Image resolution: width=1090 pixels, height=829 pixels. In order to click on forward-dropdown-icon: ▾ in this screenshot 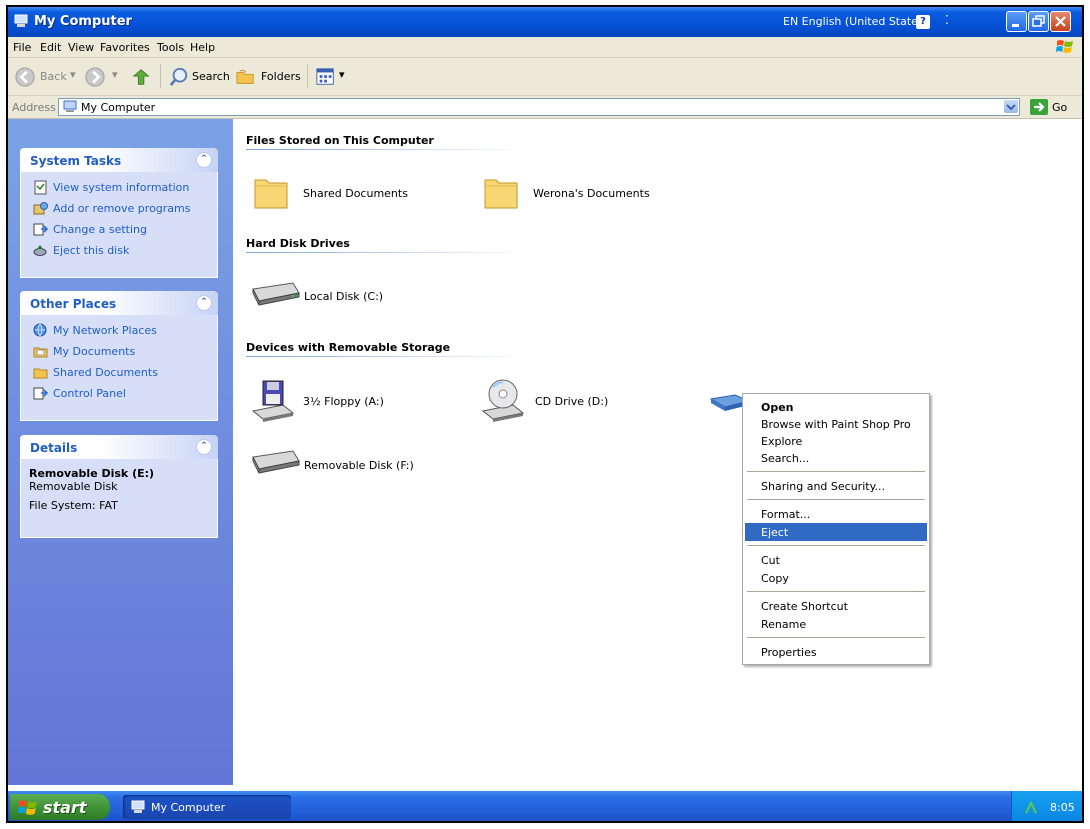, I will do `click(115, 74)`.